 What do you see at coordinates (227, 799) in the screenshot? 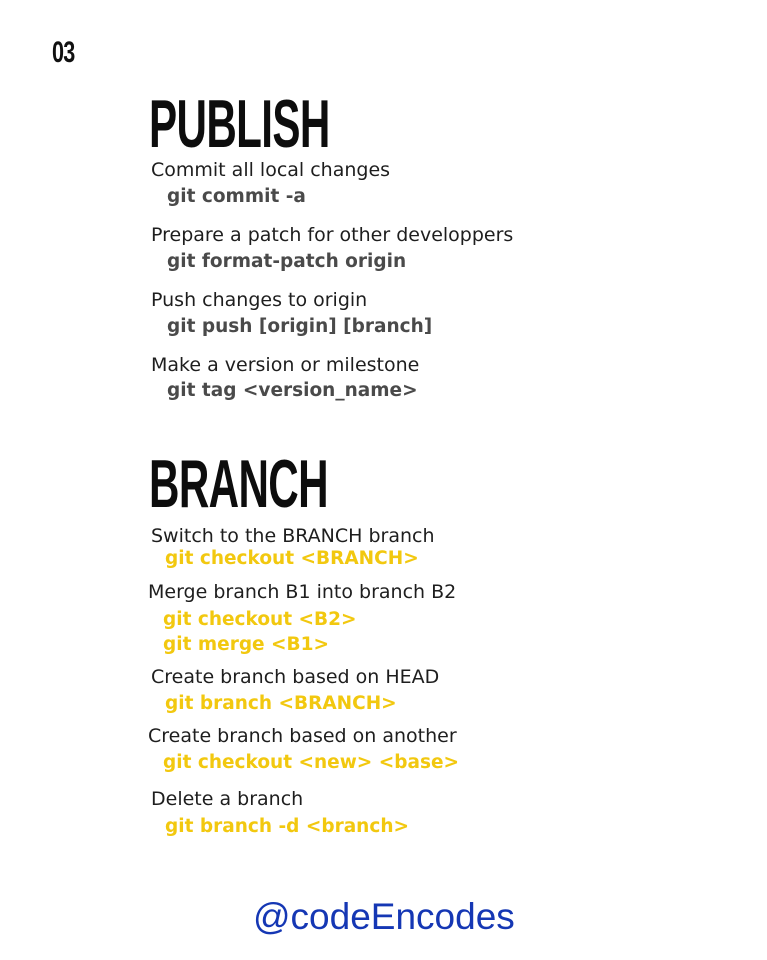
I see `branch-item-desc: Delete a branch` at bounding box center [227, 799].